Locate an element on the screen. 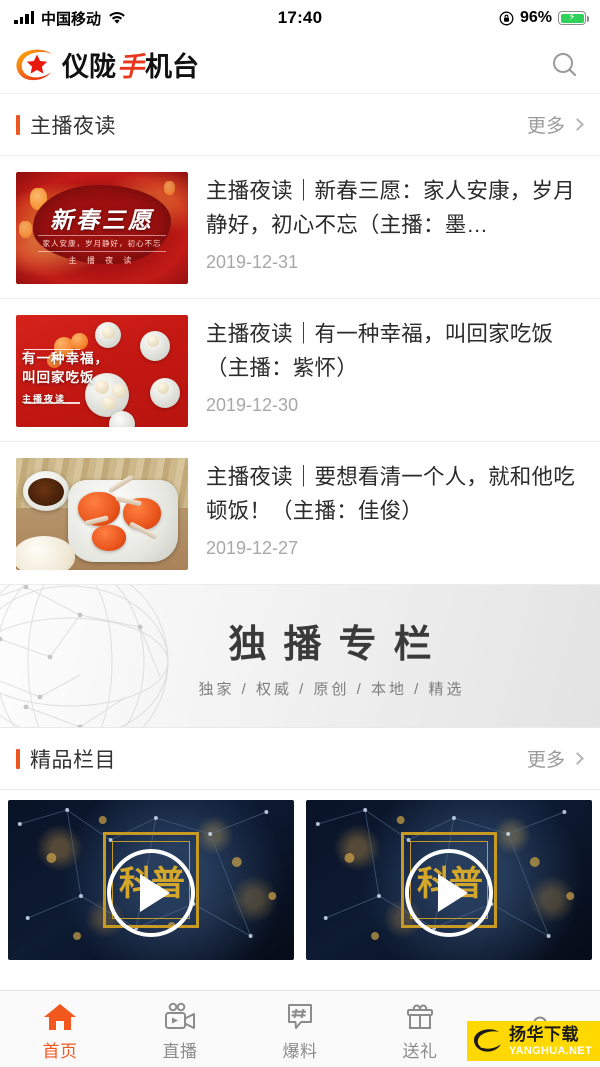 Image resolution: width=600 pixels, height=1067 pixels. gift-icon is located at coordinates (420, 1016).